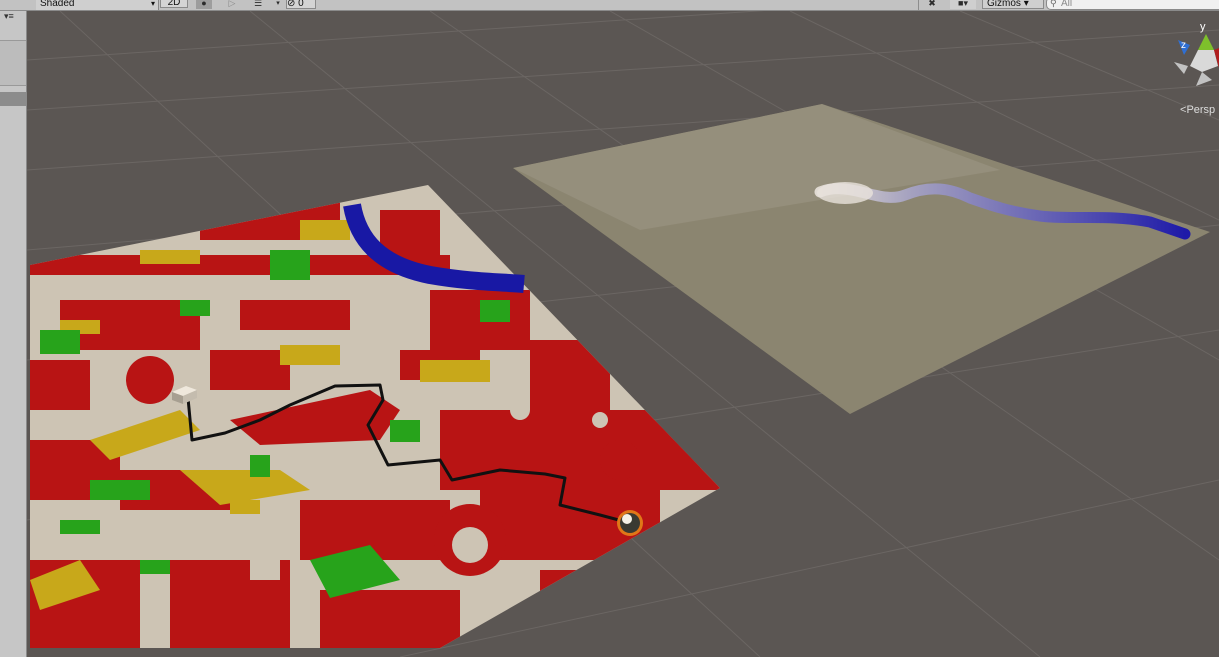  Describe the element at coordinates (174, 4) in the screenshot. I see `toggle-2d-button: 2D` at that location.